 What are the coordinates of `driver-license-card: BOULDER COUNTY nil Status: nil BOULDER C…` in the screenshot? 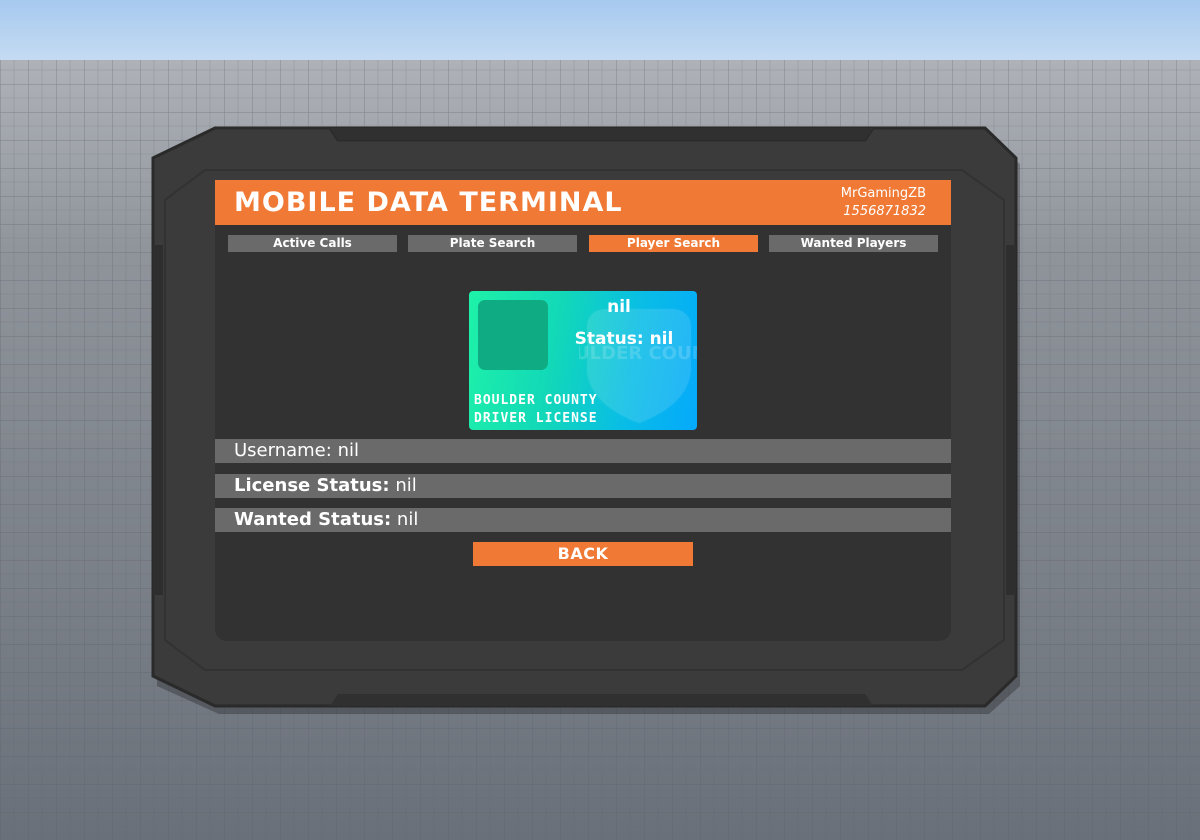 It's located at (583, 360).